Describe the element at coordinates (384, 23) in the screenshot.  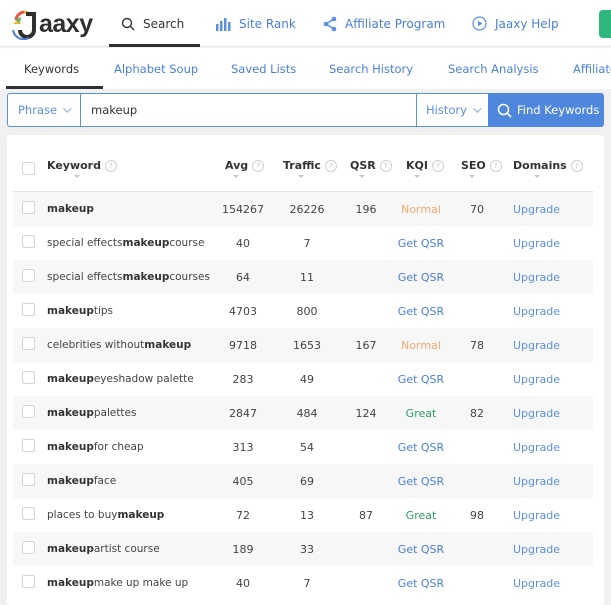
I see `topnav-affiliate-program: Affiliate Program` at that location.